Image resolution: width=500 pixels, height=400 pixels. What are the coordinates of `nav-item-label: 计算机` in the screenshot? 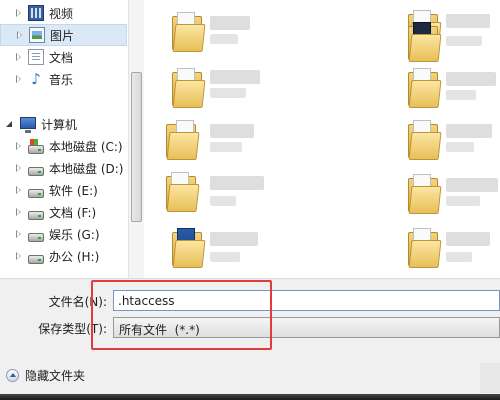 It's located at (59, 124).